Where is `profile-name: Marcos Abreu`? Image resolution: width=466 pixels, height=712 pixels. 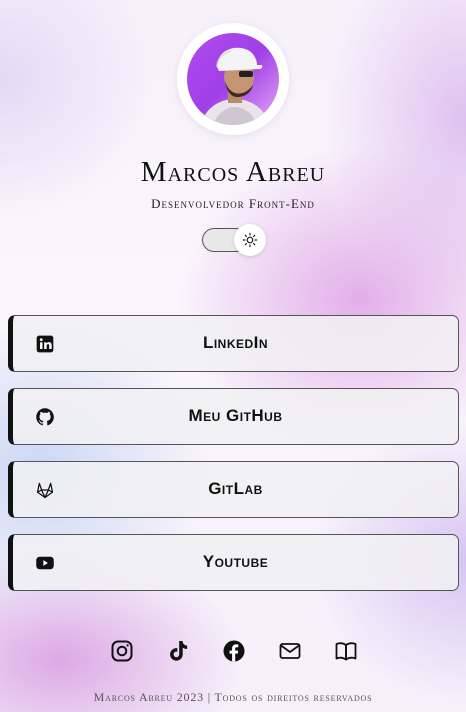
profile-name: Marcos Abreu is located at coordinates (233, 172).